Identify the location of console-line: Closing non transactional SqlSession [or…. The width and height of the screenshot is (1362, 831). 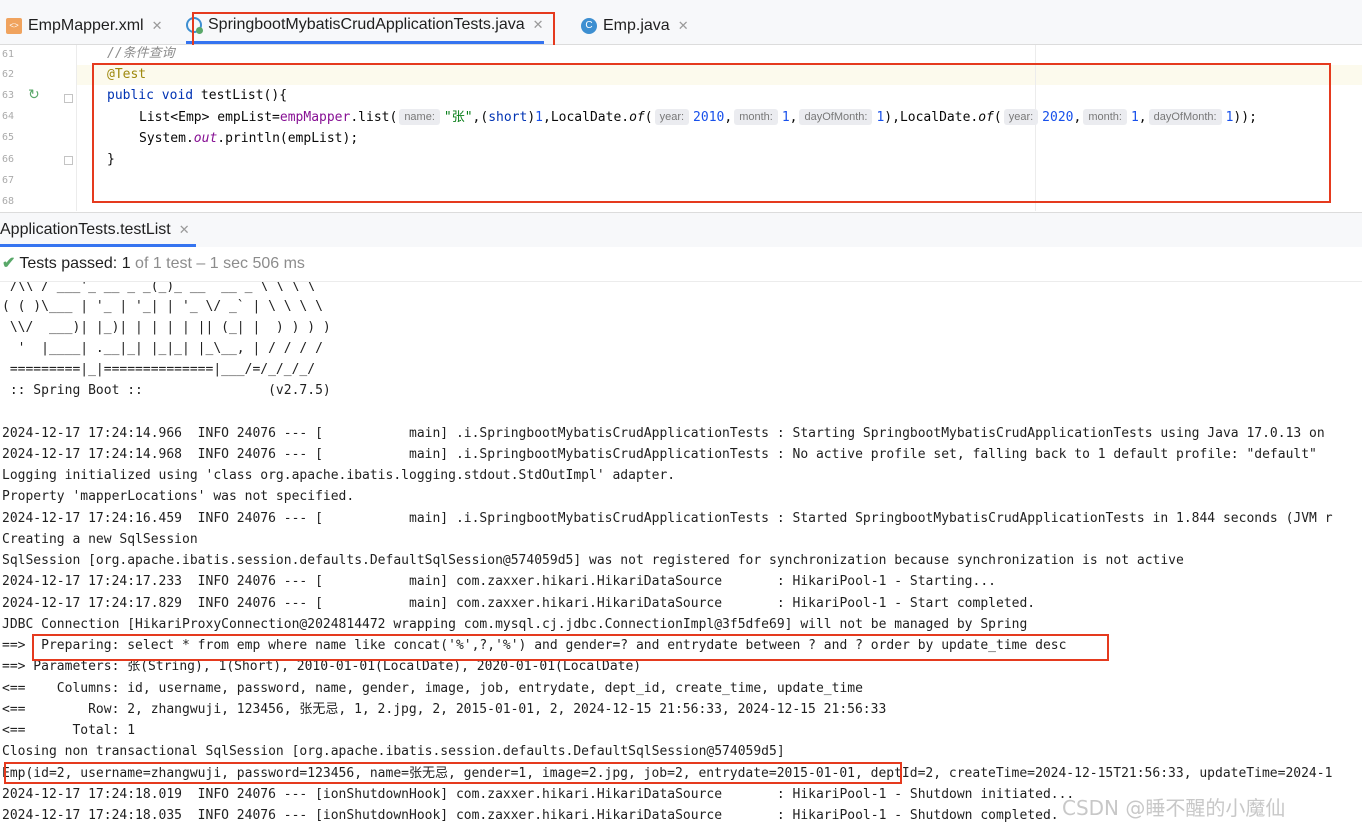
(393, 751).